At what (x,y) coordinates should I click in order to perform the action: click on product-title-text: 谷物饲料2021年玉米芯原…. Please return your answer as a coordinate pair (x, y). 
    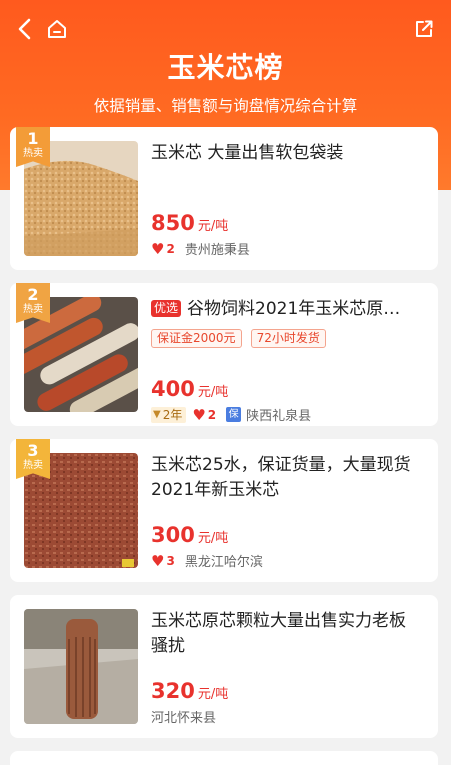
    Looking at the image, I should click on (294, 309).